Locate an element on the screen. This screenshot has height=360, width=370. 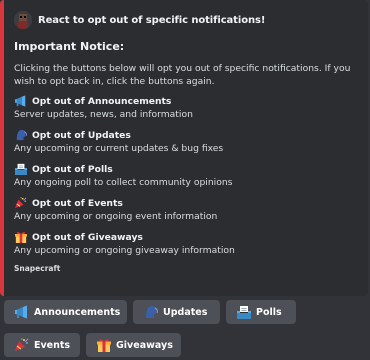
giveaways-button: Giveaways is located at coordinates (133, 345).